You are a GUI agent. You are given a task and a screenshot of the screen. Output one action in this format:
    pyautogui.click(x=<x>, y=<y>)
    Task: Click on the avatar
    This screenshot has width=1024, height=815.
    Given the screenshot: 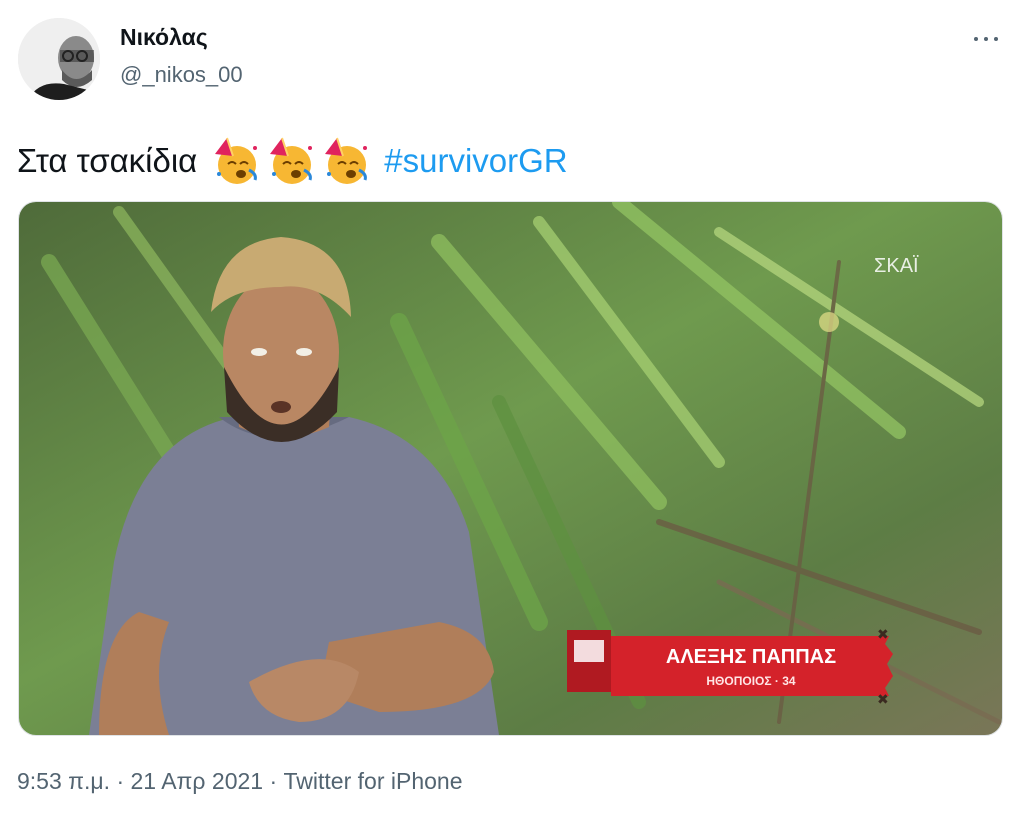 What is the action you would take?
    pyautogui.click(x=59, y=59)
    